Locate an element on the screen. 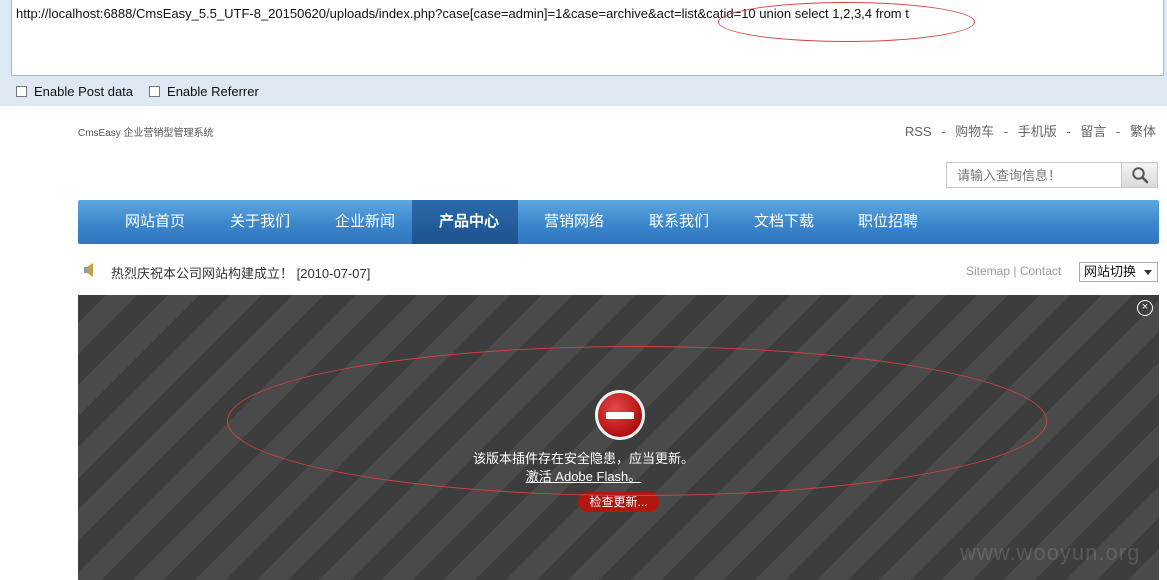  sep-2: - is located at coordinates (1006, 131).